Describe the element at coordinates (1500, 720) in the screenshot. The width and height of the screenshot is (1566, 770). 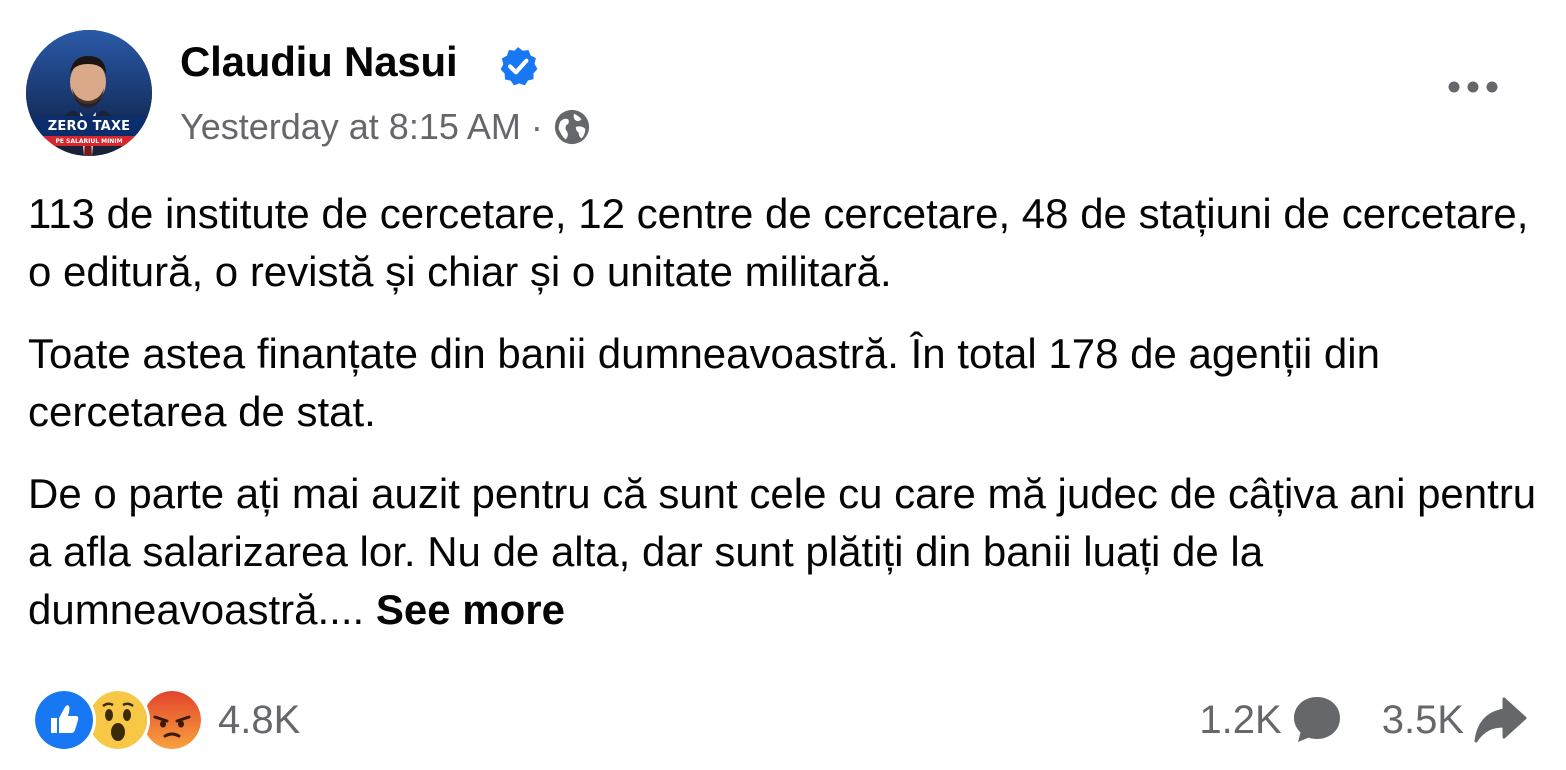
I see `share-arrow-icon` at that location.